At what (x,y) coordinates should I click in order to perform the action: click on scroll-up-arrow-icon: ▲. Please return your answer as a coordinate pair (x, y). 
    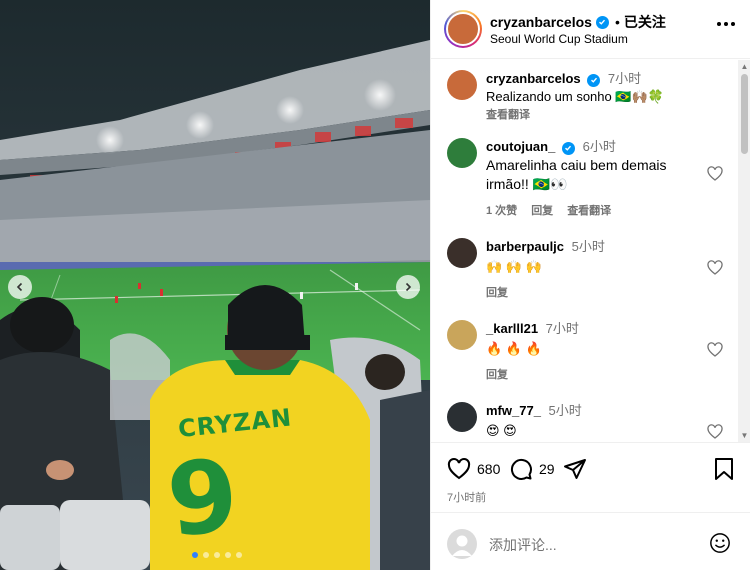
    Looking at the image, I should click on (744, 66).